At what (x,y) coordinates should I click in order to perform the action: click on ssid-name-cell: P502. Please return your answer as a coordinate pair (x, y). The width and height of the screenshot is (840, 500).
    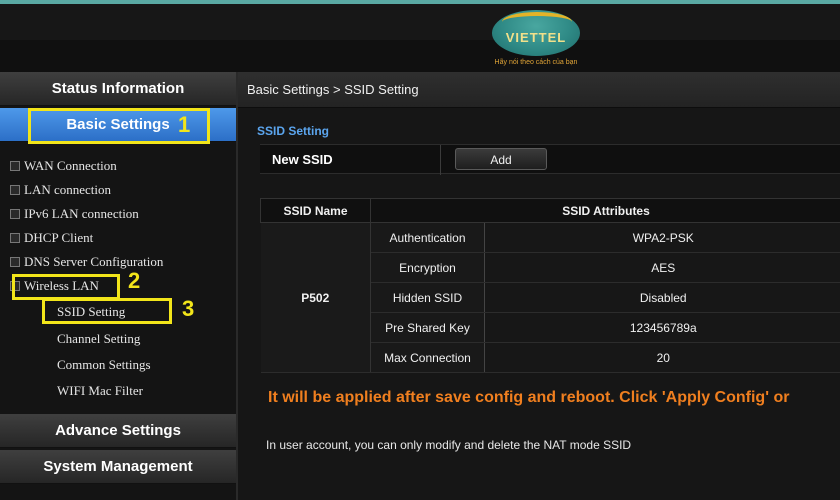
    Looking at the image, I should click on (315, 297).